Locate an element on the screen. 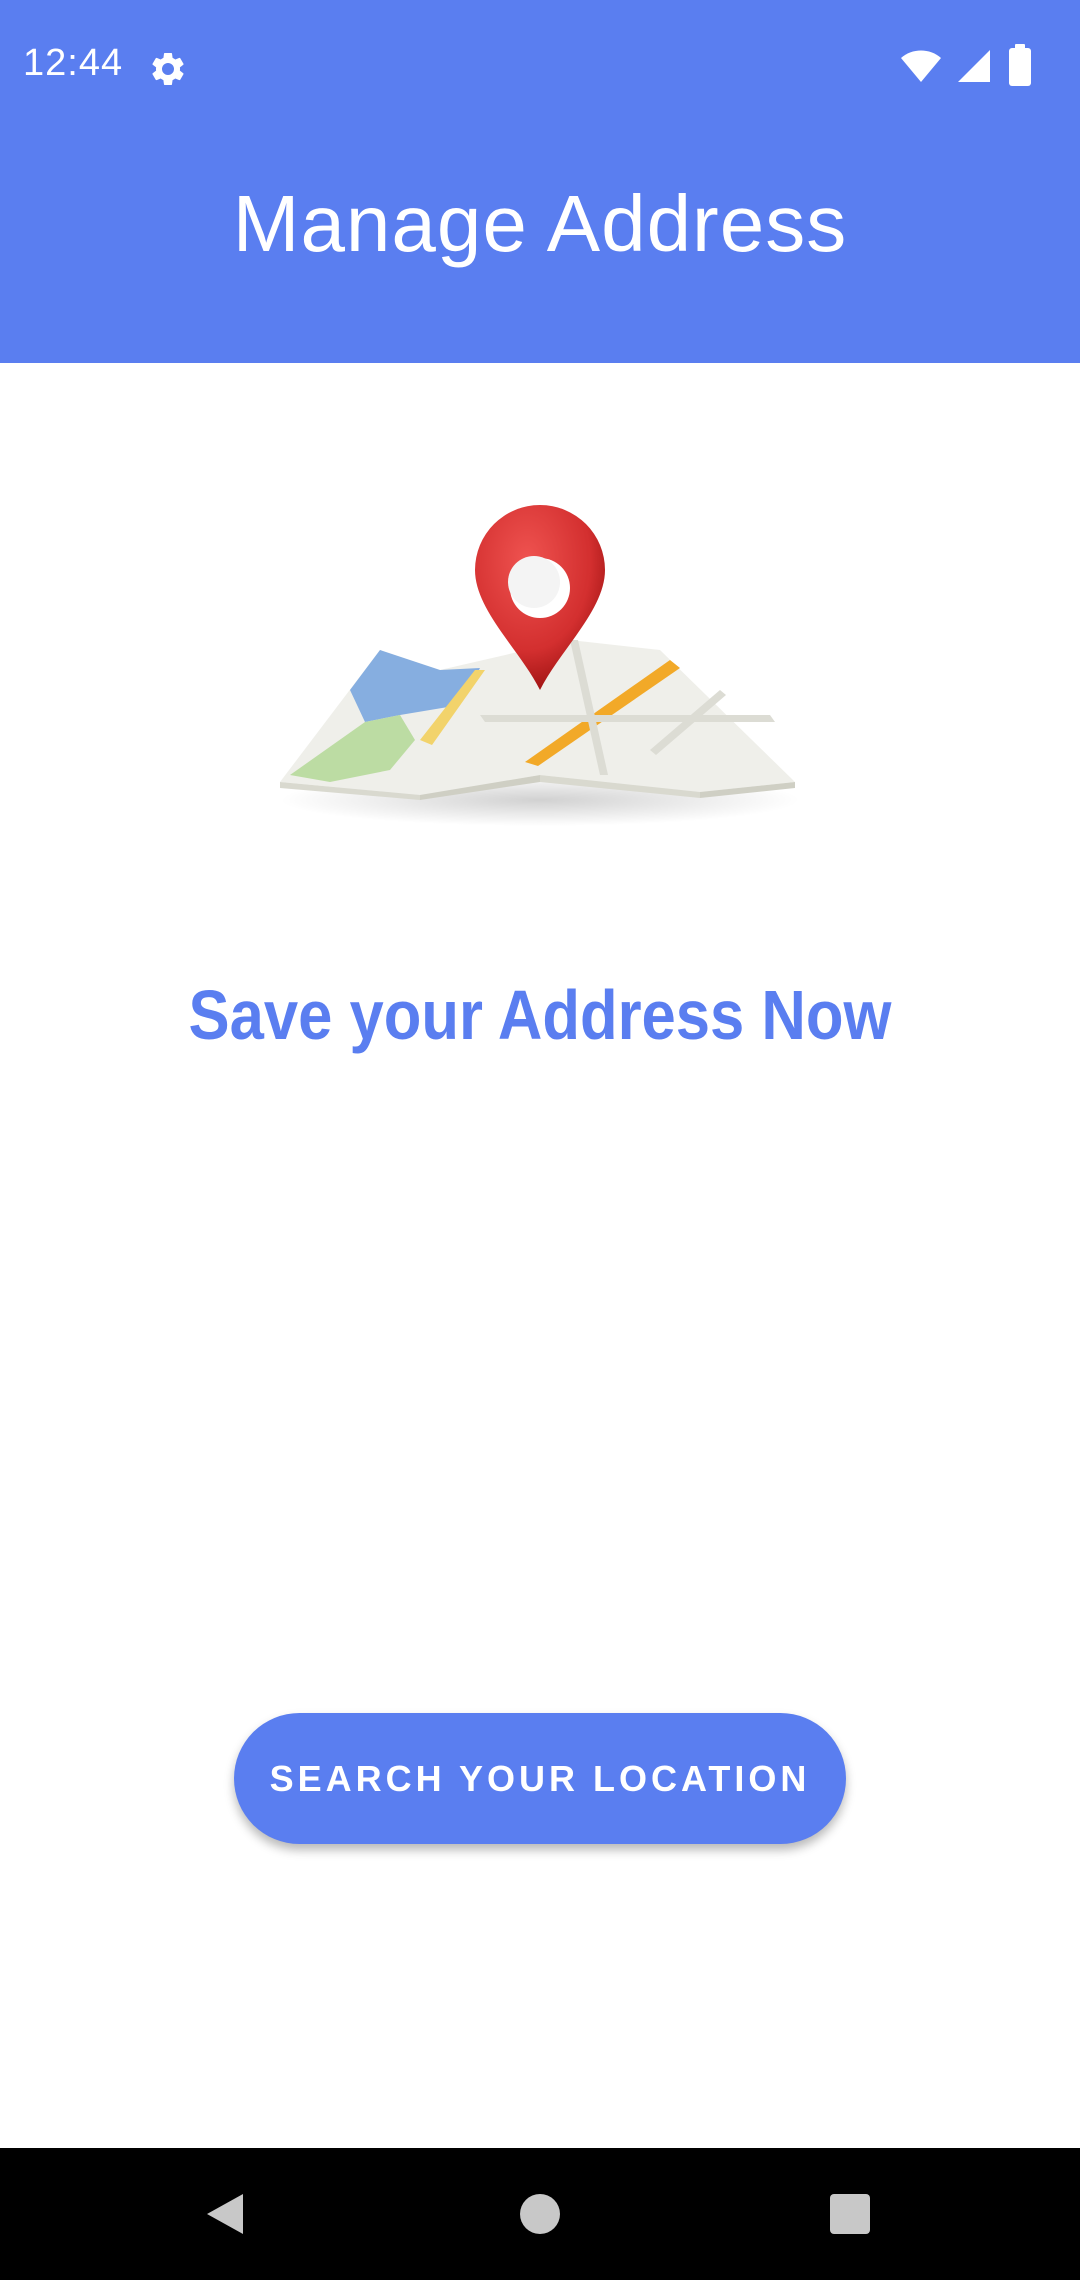 The height and width of the screenshot is (2280, 1080). nav-home-button is located at coordinates (540, 2214).